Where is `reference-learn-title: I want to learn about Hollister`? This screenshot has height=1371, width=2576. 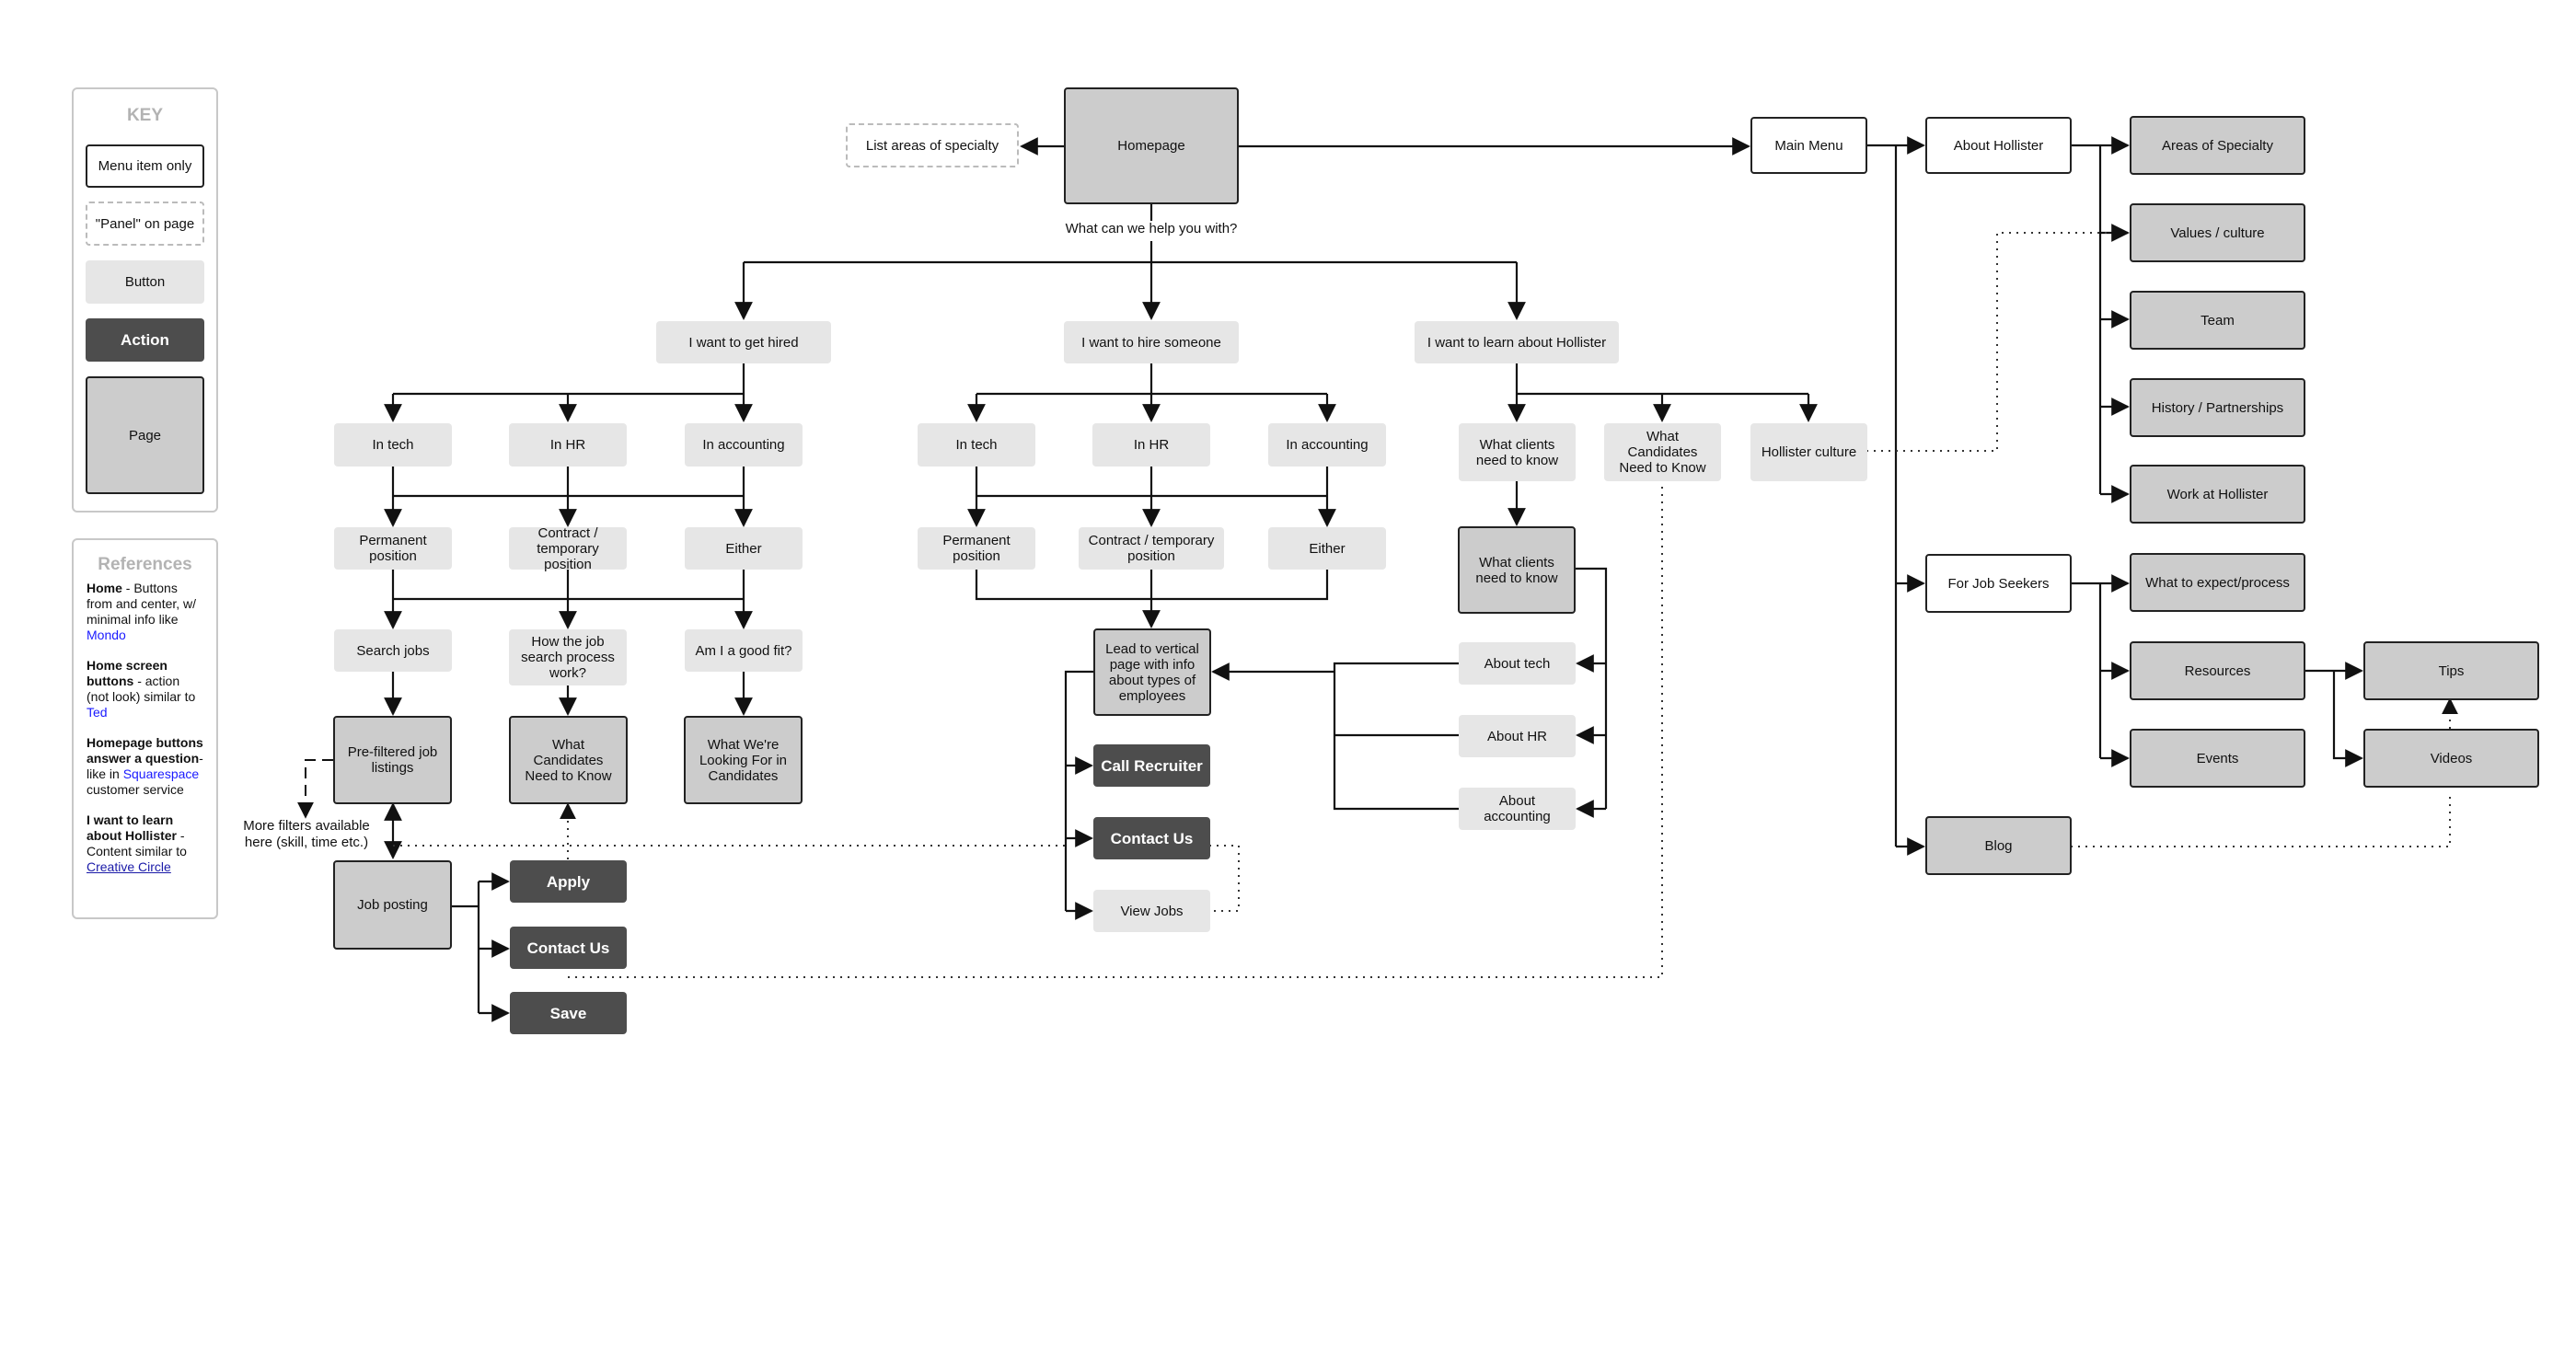
reference-learn-title: I want to learn about Hollister is located at coordinates (133, 827).